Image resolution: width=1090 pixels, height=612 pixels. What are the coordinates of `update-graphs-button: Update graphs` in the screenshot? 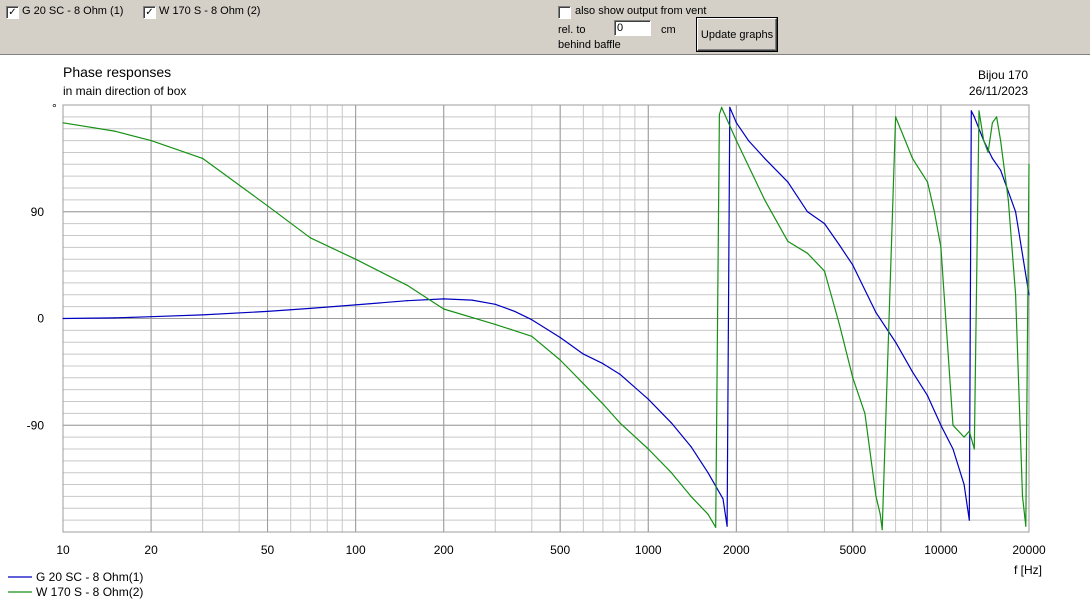 It's located at (737, 34).